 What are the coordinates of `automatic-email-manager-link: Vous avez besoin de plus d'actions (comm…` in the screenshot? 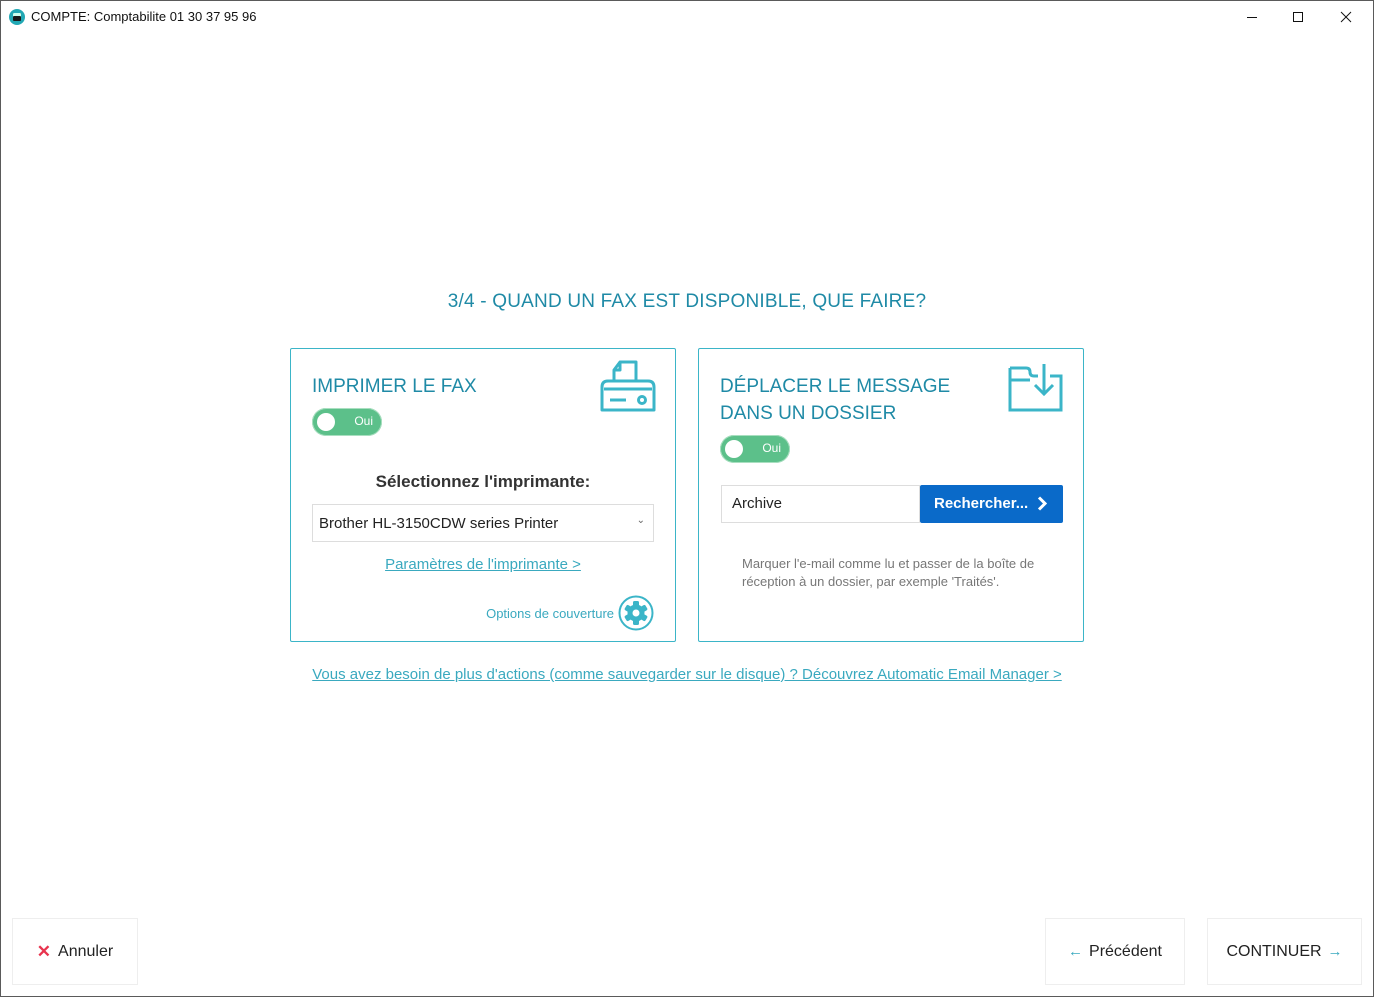 It's located at (687, 674).